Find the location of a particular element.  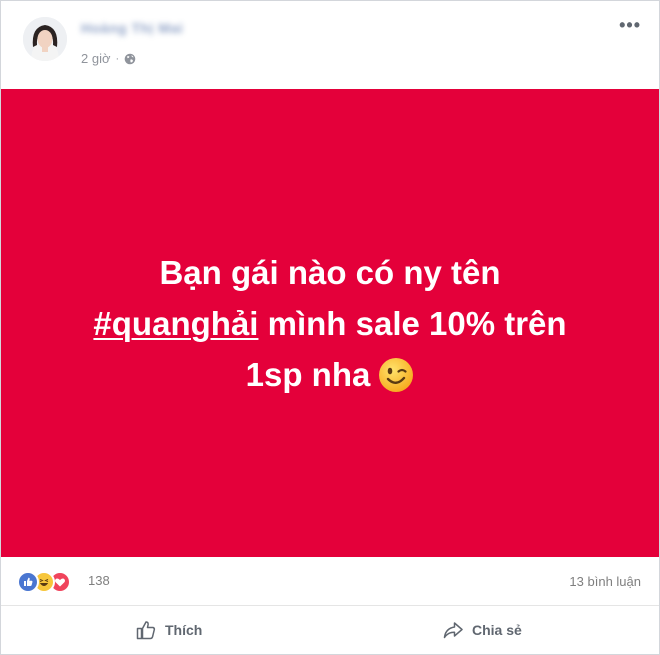

like-label: Thích is located at coordinates (184, 630).